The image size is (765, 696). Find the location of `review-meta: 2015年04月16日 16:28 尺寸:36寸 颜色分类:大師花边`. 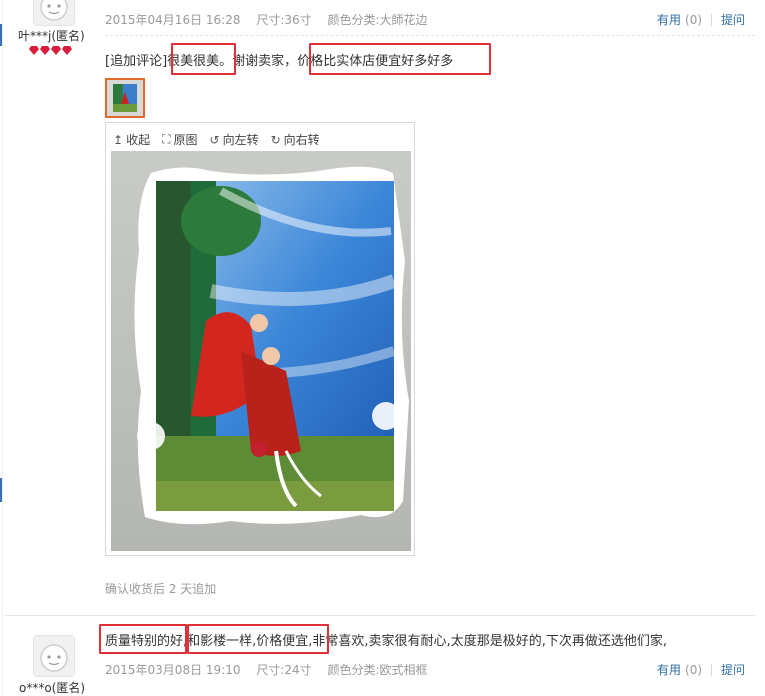

review-meta: 2015年04月16日 16:28 尺寸:36寸 颜色分类:大師花边 is located at coordinates (272, 19).